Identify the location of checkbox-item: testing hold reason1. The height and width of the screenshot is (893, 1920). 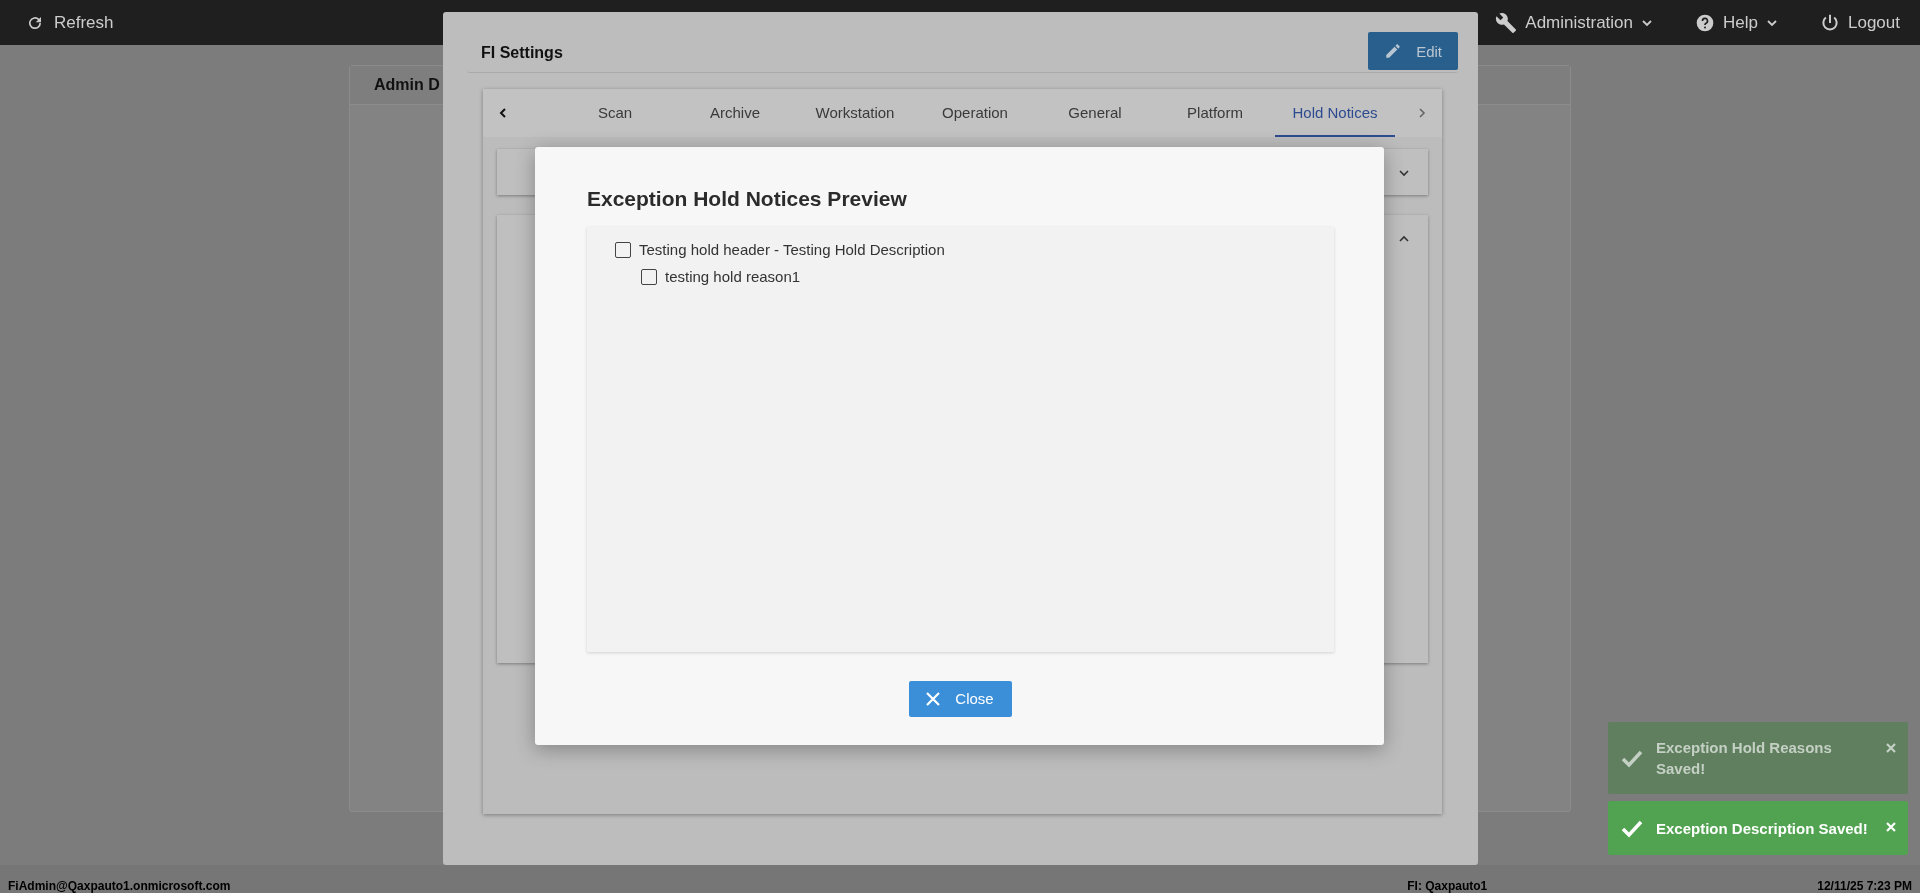
(973, 276).